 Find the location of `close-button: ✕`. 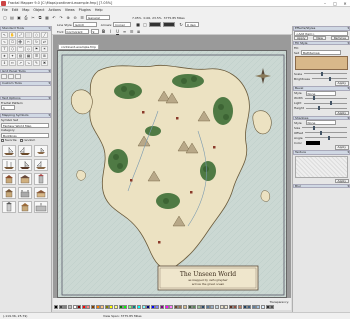

close-button: ✕ is located at coordinates (345, 3).